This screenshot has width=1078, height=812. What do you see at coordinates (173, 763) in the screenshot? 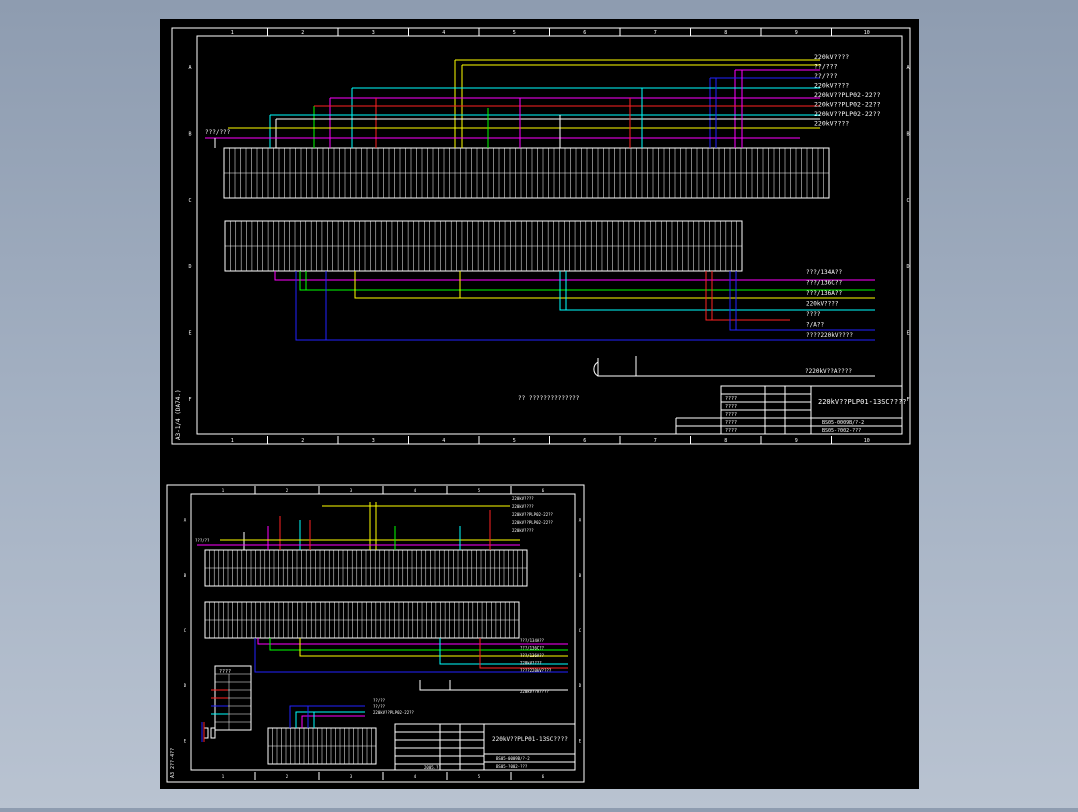
I see `sheet-2-side-label: A3 2??-4??` at bounding box center [173, 763].